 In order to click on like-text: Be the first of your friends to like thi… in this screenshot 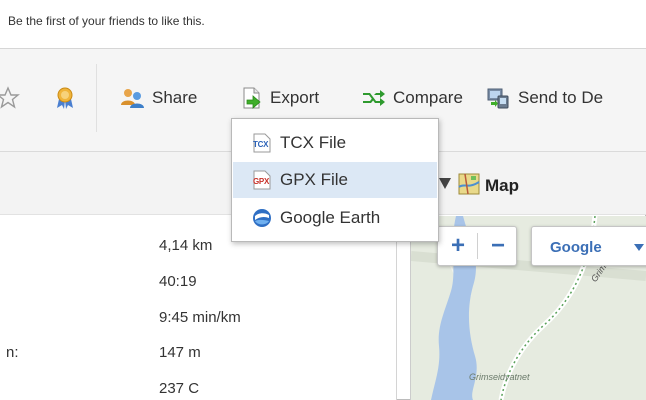, I will do `click(106, 21)`.